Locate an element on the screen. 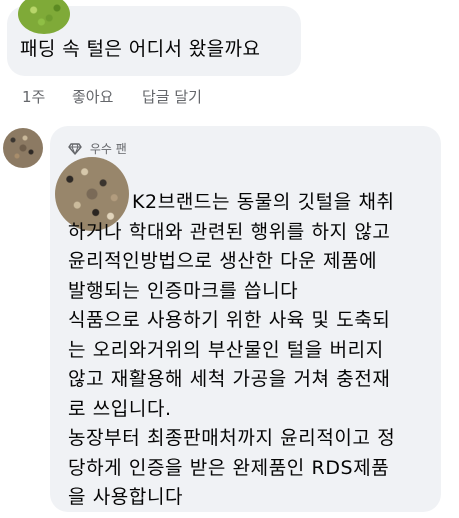 This screenshot has width=459, height=518. badge-label: 우수 팬 is located at coordinates (108, 149).